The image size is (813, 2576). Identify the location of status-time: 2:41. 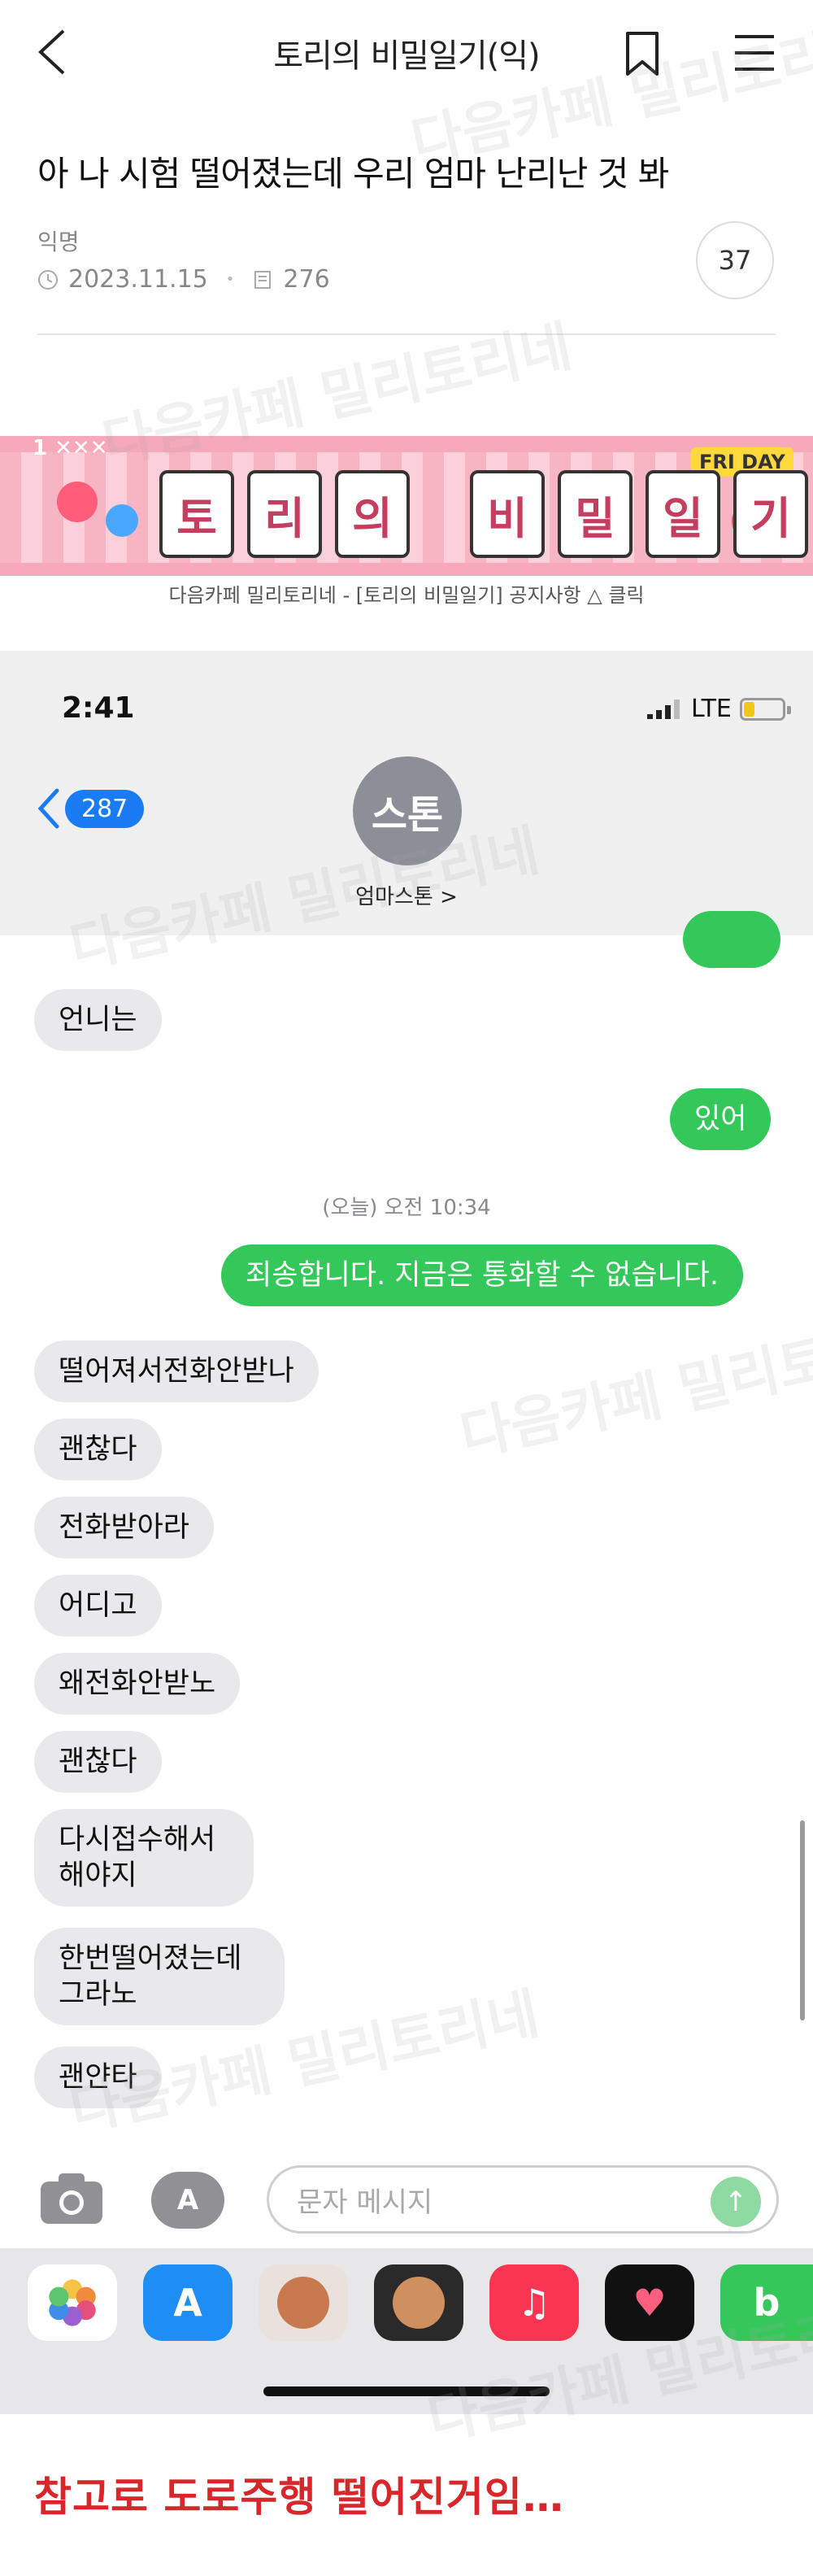
(98, 708).